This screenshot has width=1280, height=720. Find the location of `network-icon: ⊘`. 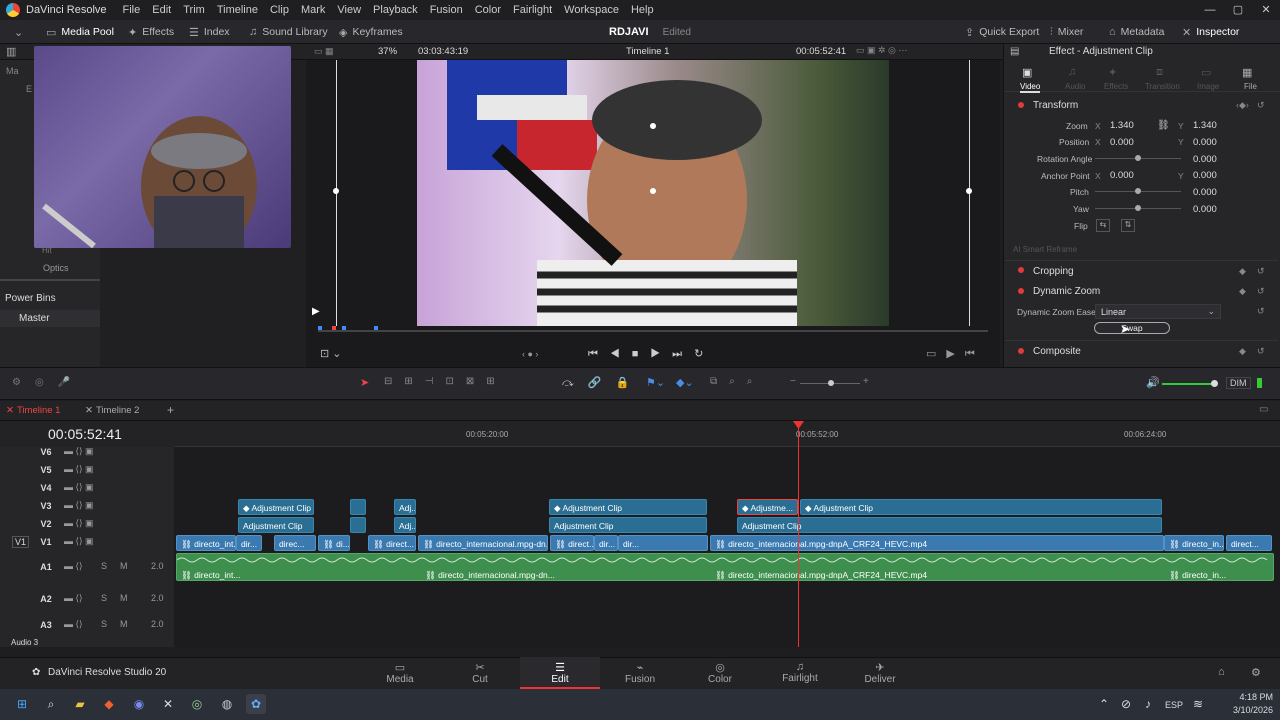

network-icon: ⊘ is located at coordinates (1126, 704).